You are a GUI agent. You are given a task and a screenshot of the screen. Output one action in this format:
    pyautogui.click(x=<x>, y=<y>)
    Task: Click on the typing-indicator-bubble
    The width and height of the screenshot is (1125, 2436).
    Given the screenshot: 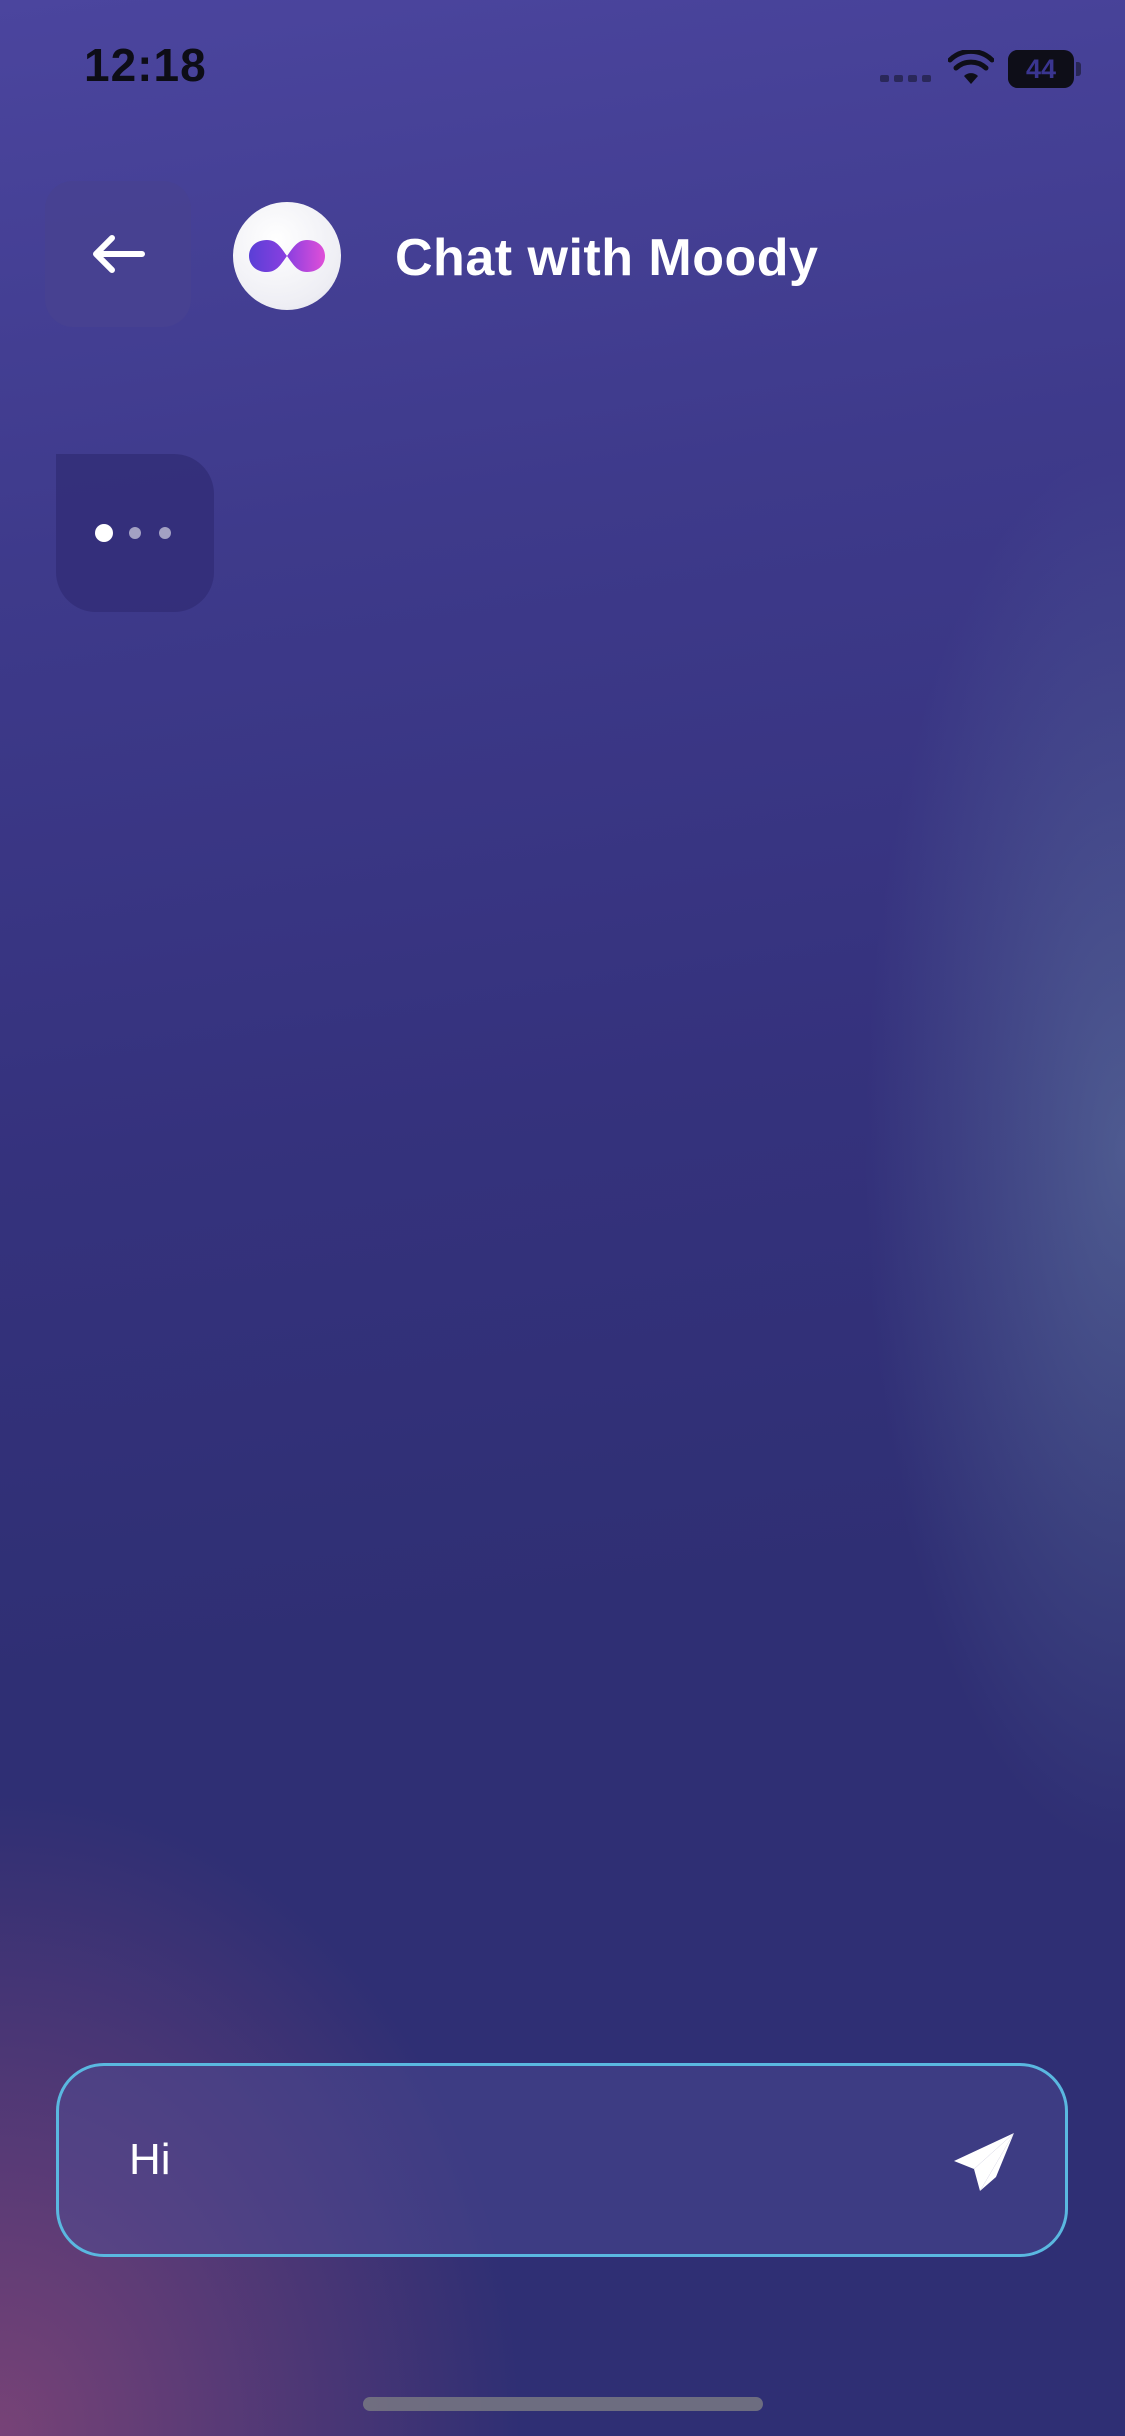 What is the action you would take?
    pyautogui.click(x=135, y=533)
    